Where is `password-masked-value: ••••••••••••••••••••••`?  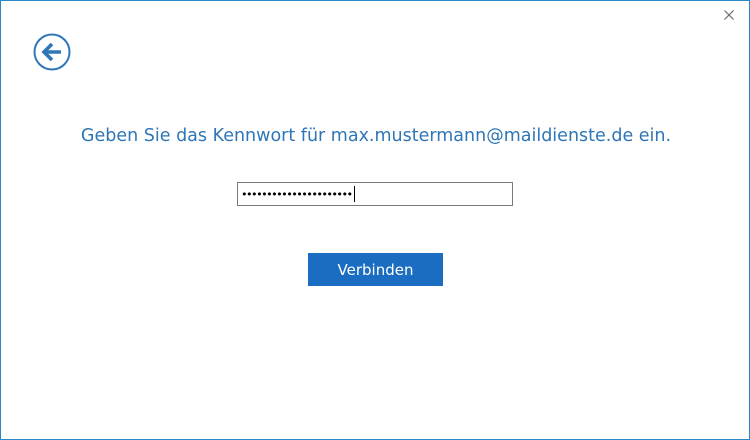
password-masked-value: •••••••••••••••••••••• is located at coordinates (297, 194).